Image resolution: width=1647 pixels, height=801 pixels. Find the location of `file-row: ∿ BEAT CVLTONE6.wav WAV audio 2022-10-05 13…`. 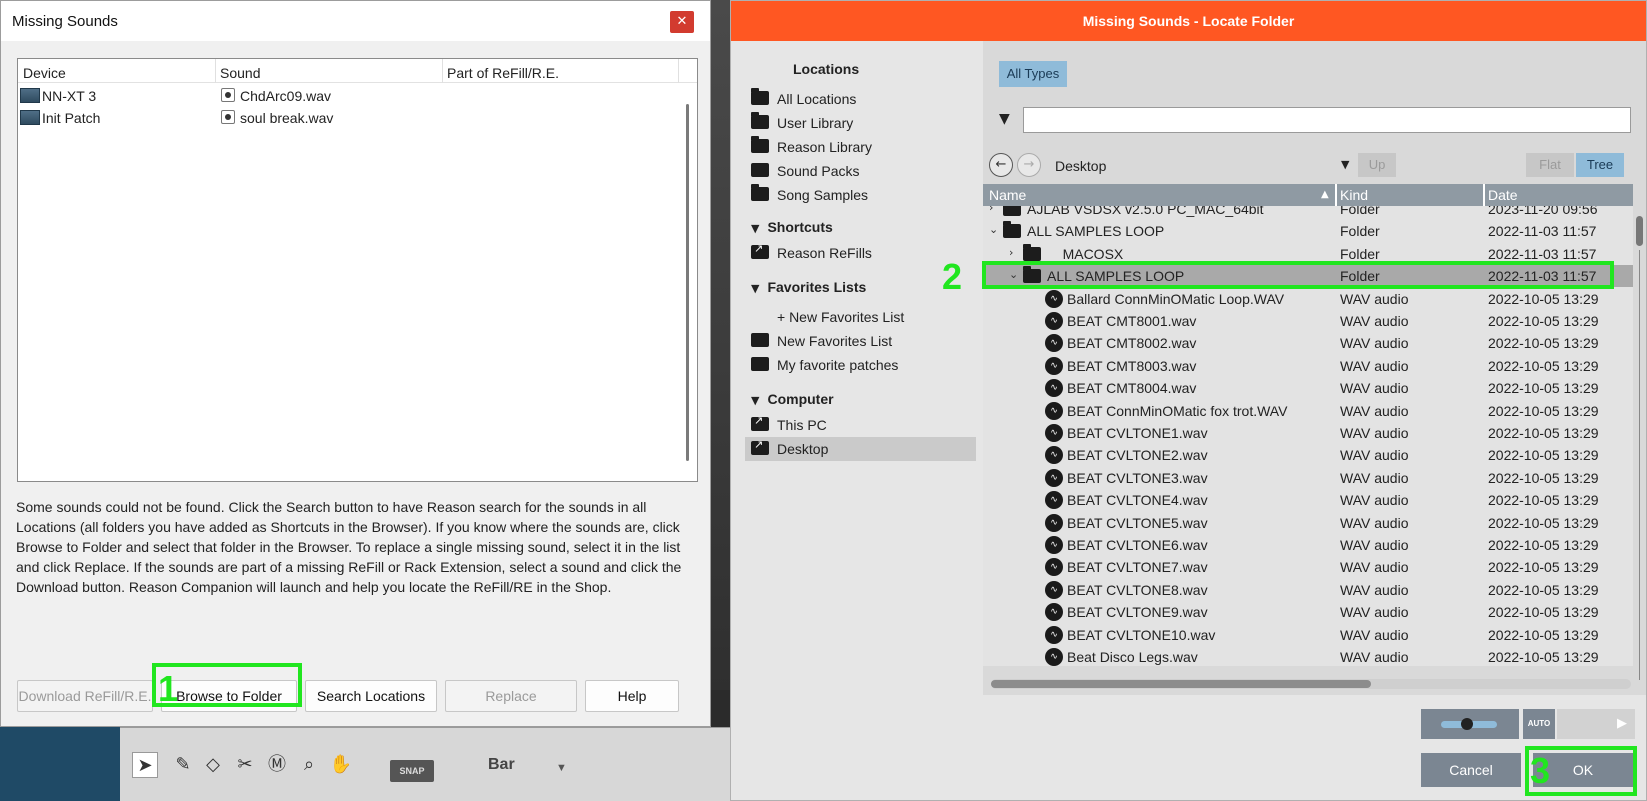

file-row: ∿ BEAT CVLTONE6.wav WAV audio 2022-10-05 13… is located at coordinates (1308, 545).